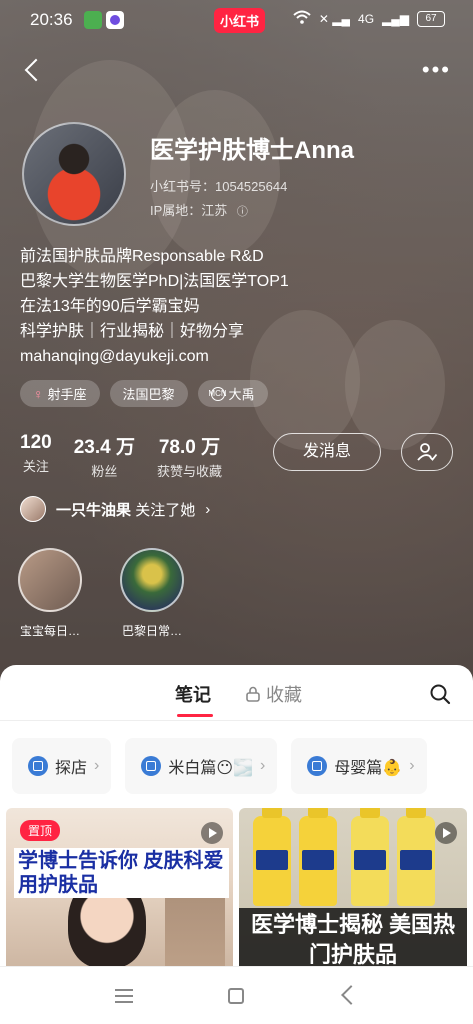  What do you see at coordinates (132, 331) in the screenshot?
I see `bio-line: 科学护肤｜行业揭秘｜好物分享` at bounding box center [132, 331].